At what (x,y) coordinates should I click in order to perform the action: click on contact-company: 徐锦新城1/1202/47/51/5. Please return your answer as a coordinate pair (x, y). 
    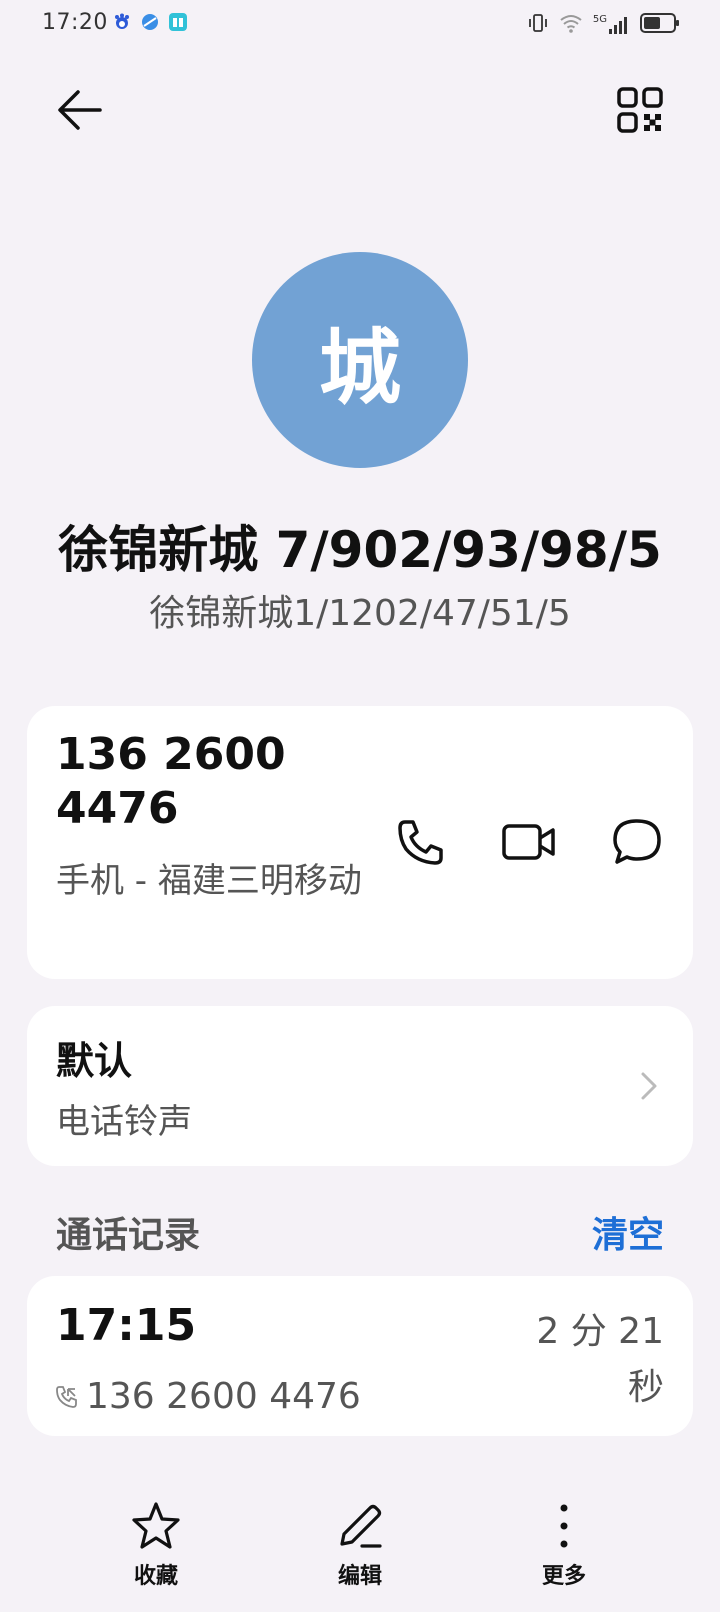
    Looking at the image, I should click on (360, 613).